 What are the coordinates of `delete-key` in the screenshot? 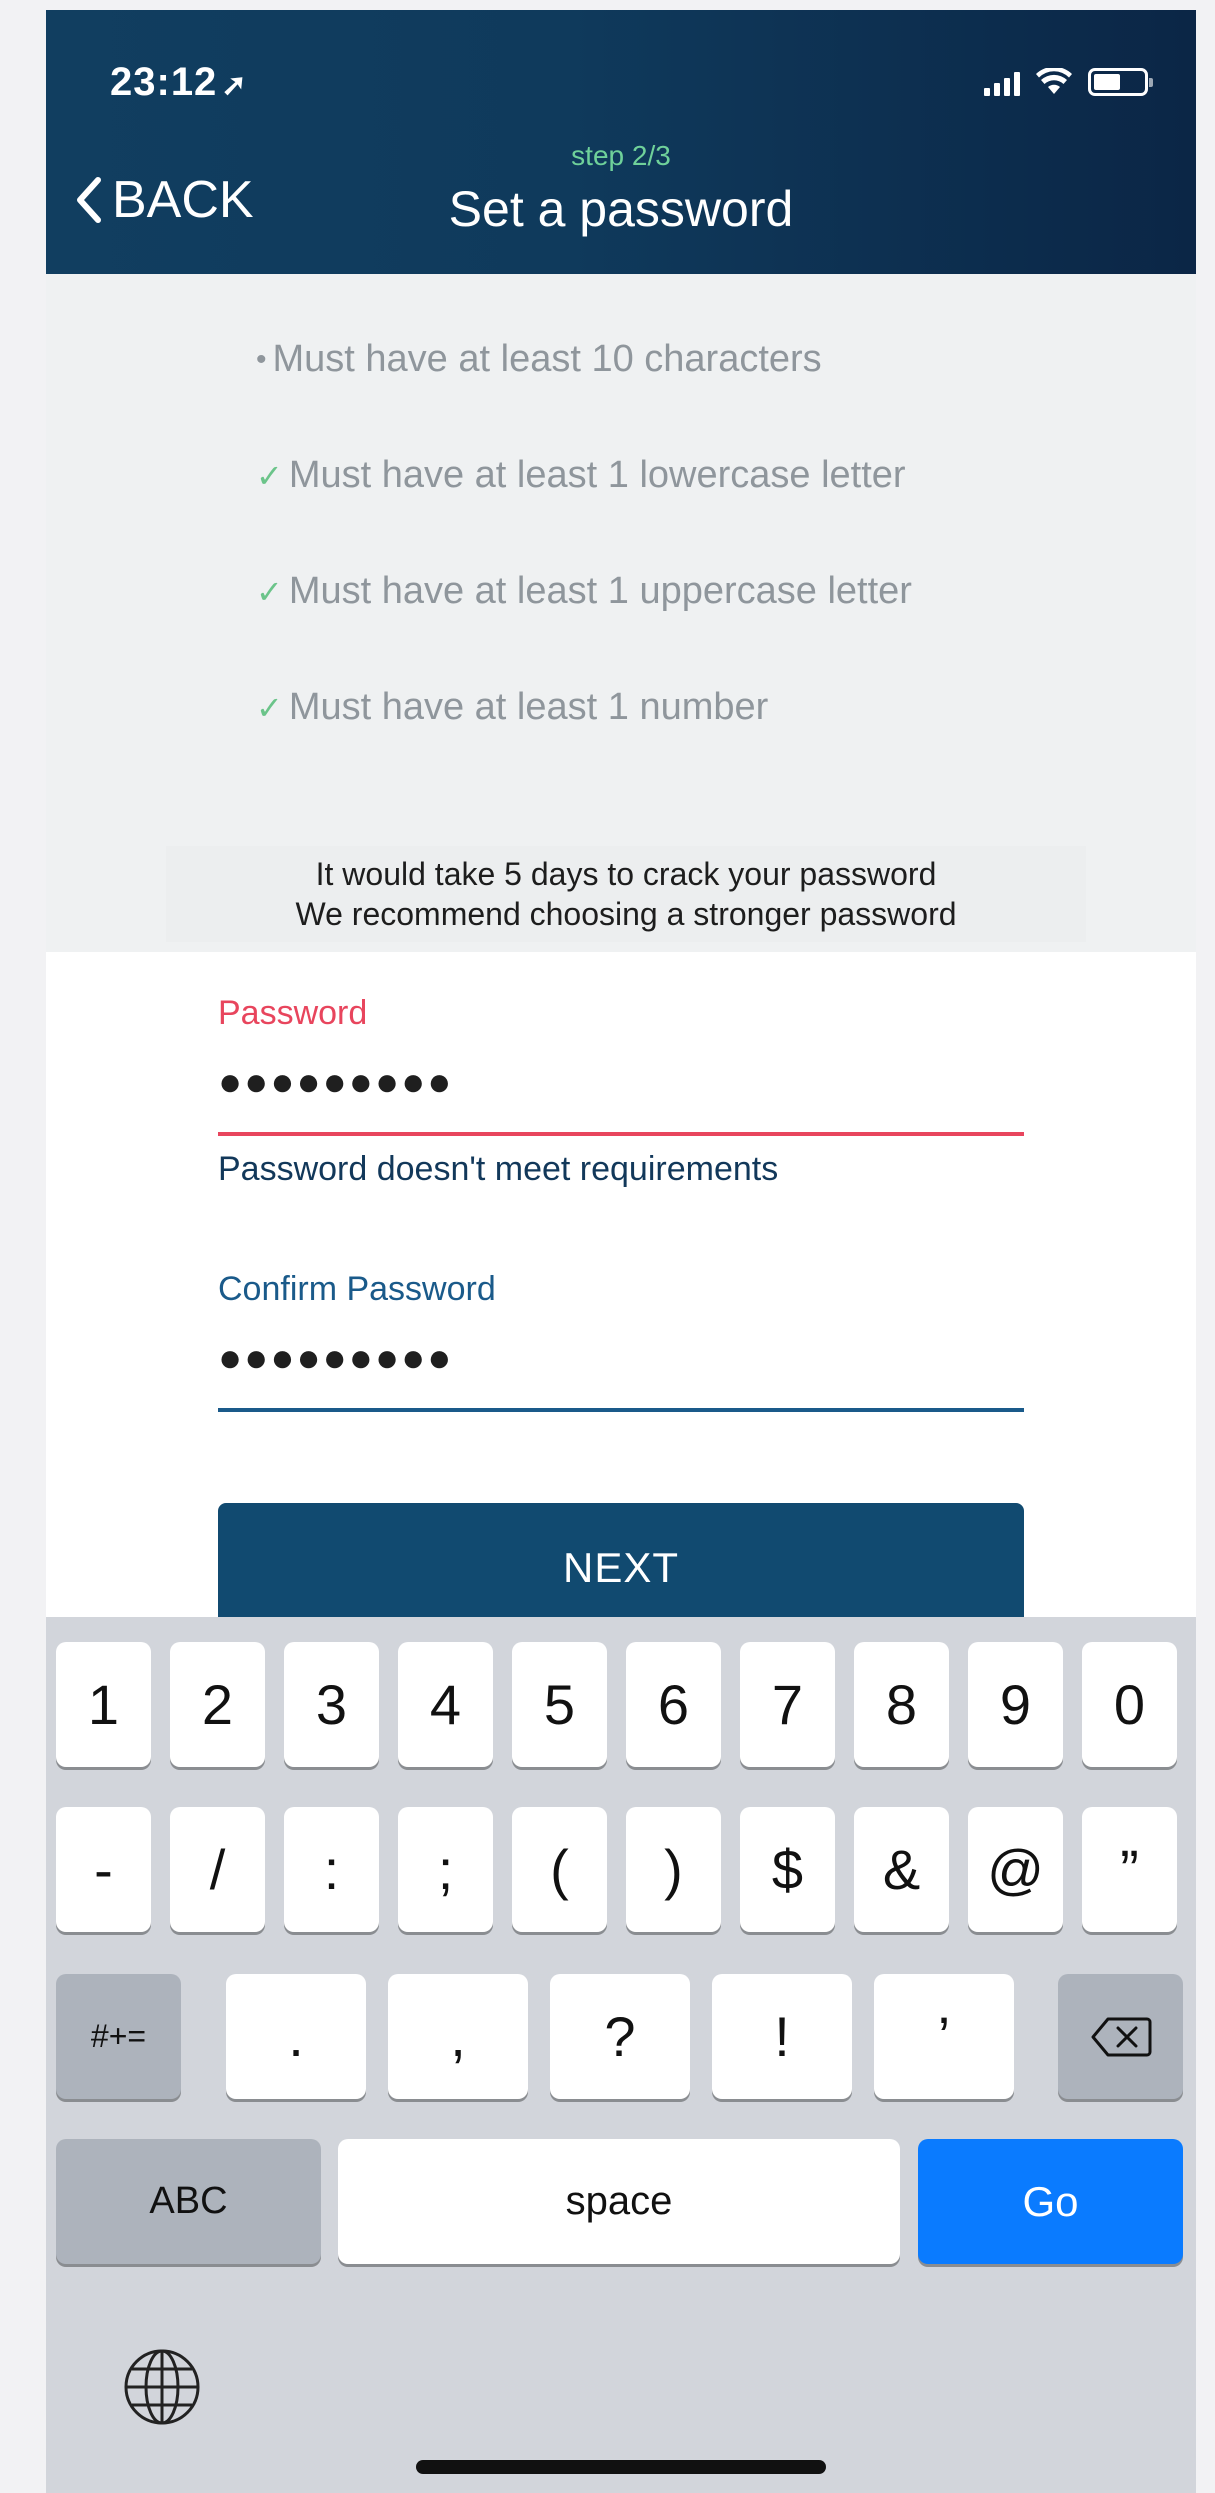 It's located at (1120, 2036).